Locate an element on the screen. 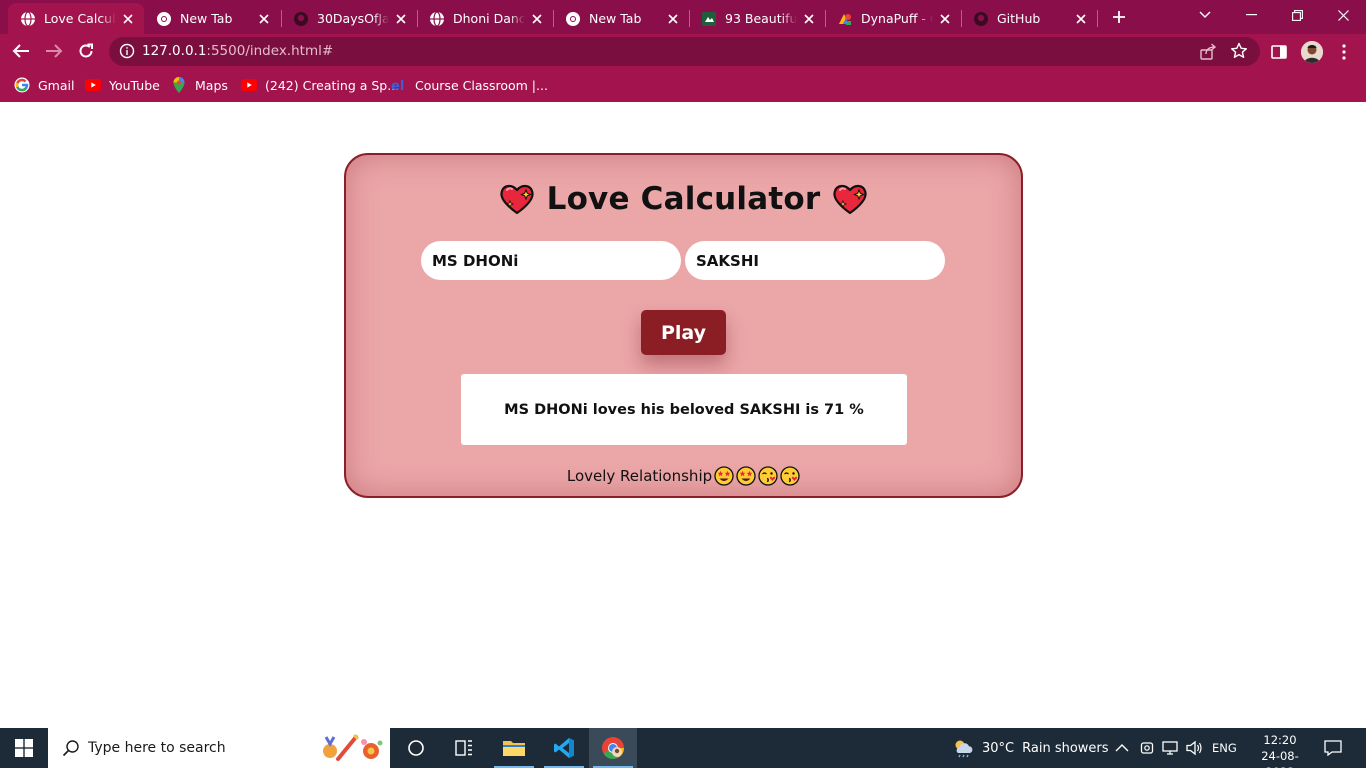 The width and height of the screenshot is (1366, 768). bookmark-label: Gmail is located at coordinates (56, 85).